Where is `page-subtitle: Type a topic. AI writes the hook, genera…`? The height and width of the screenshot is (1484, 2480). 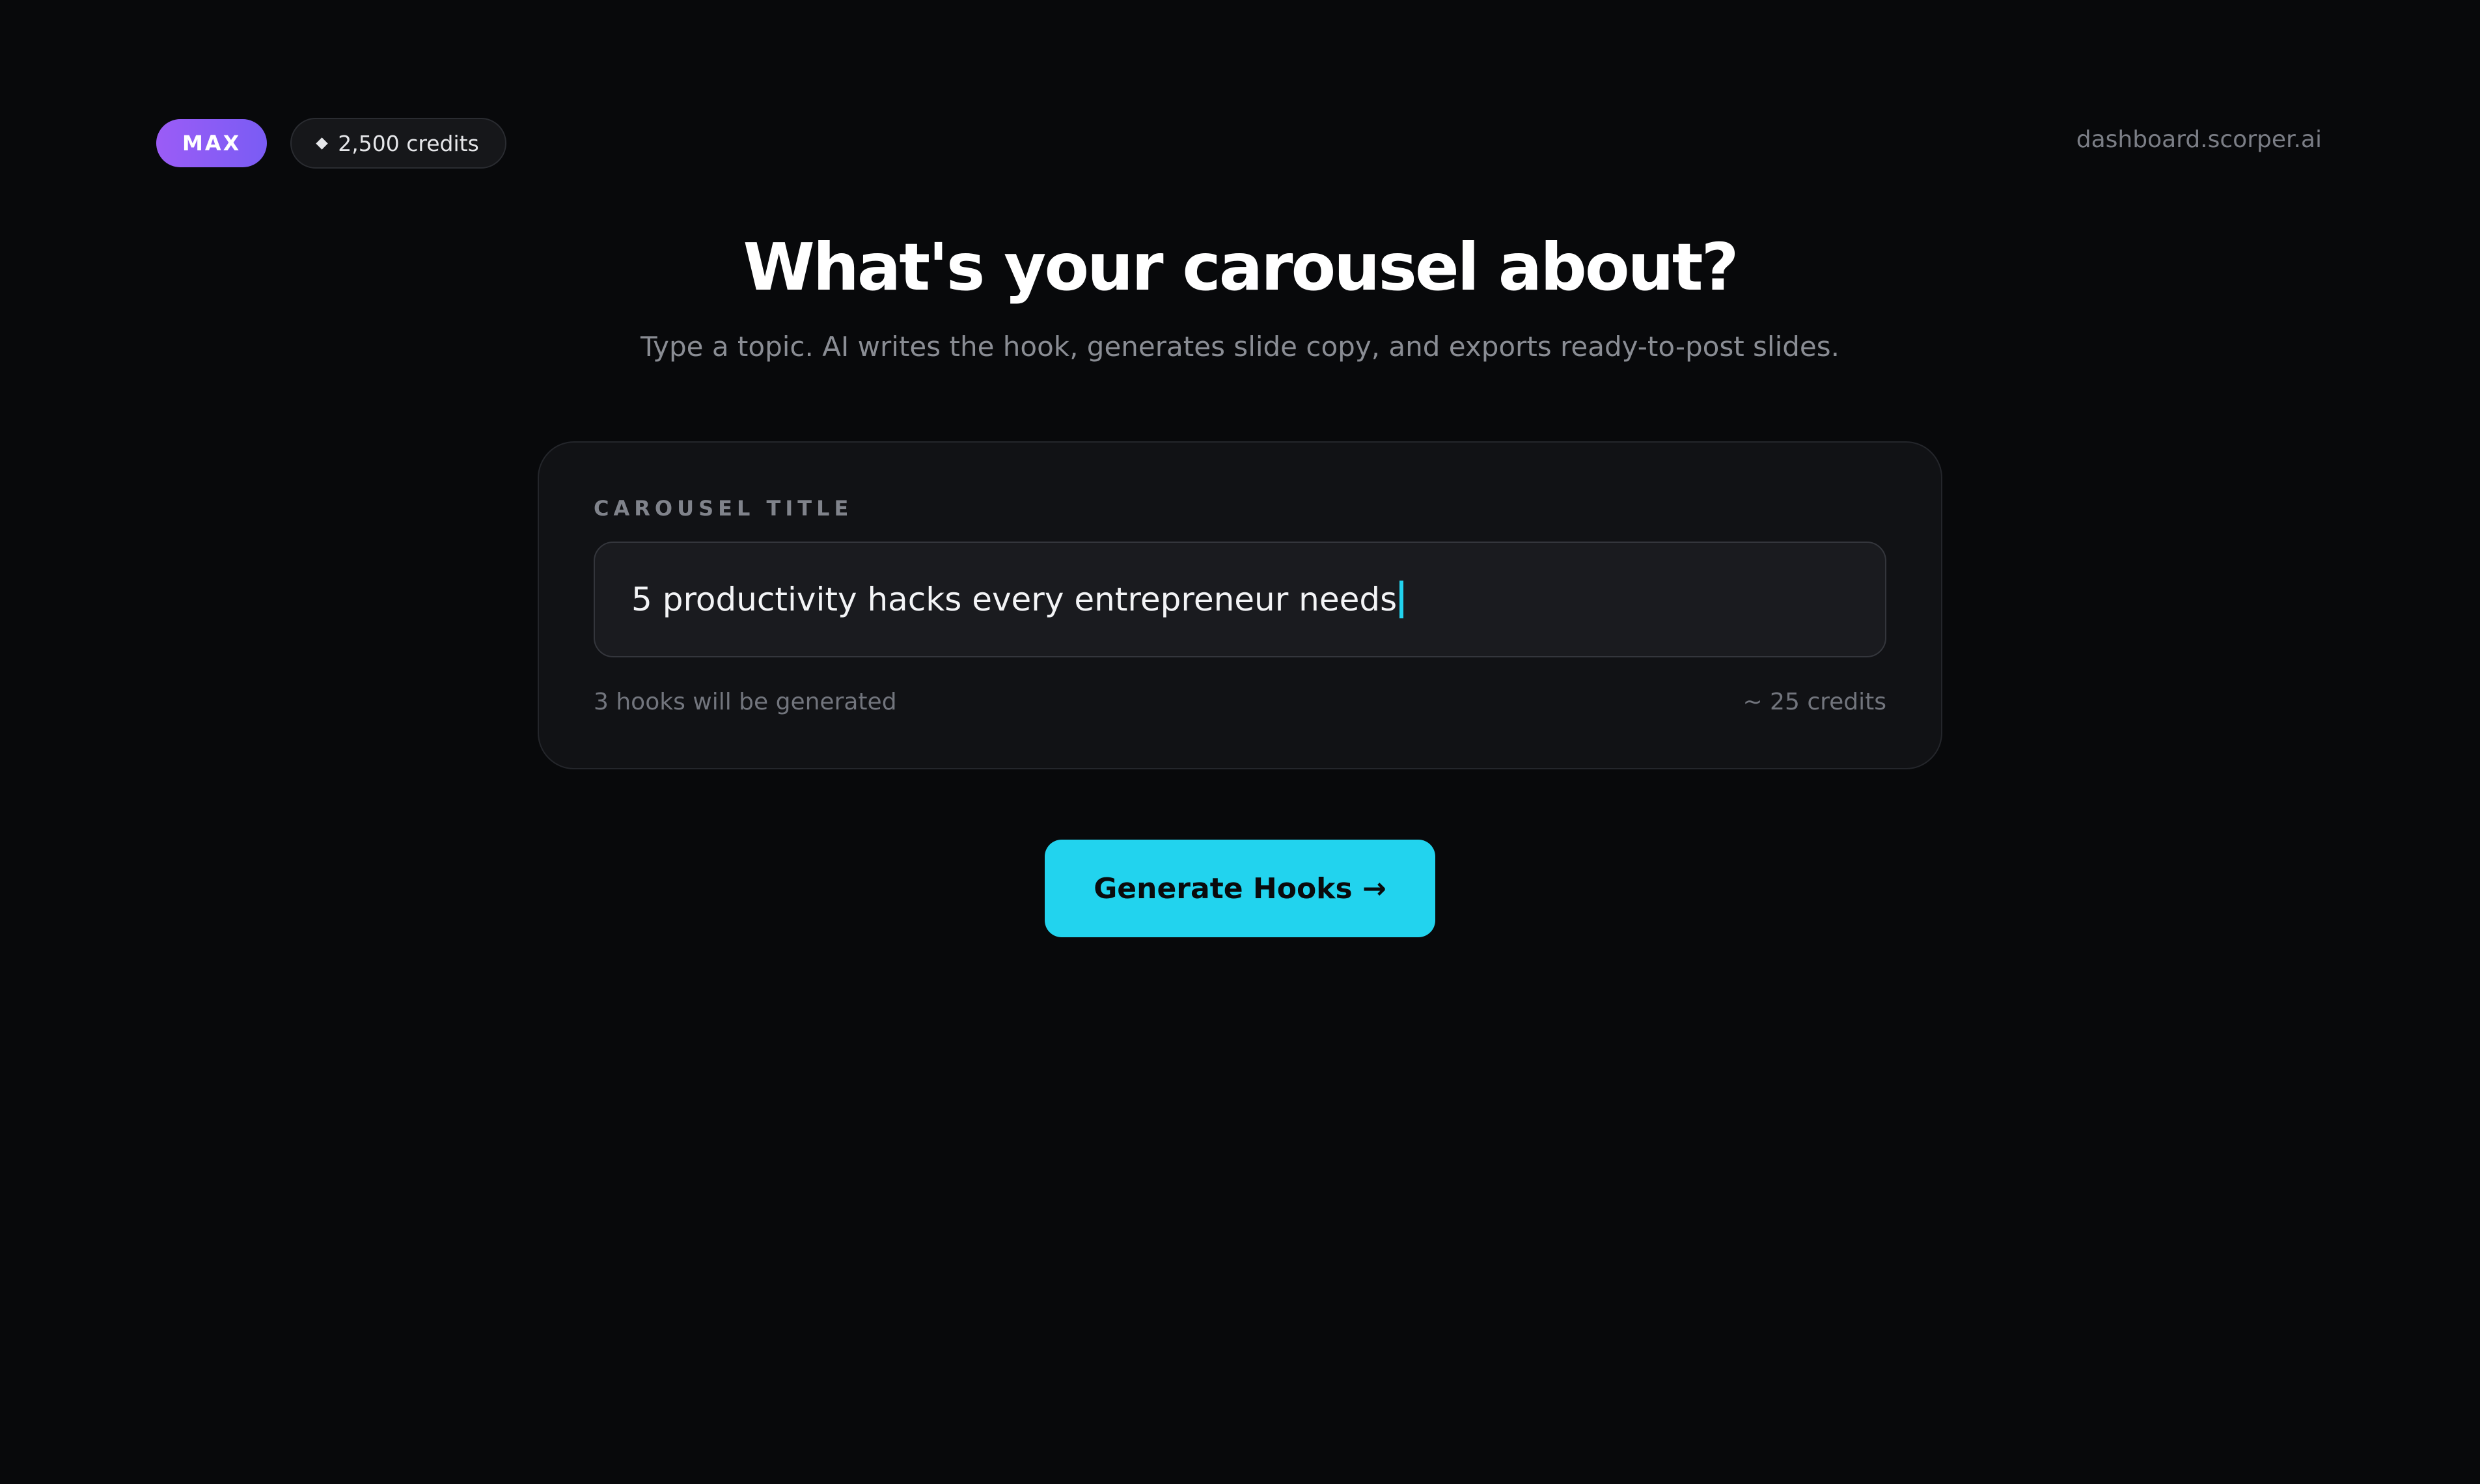 page-subtitle: Type a topic. AI writes the hook, genera… is located at coordinates (1240, 347).